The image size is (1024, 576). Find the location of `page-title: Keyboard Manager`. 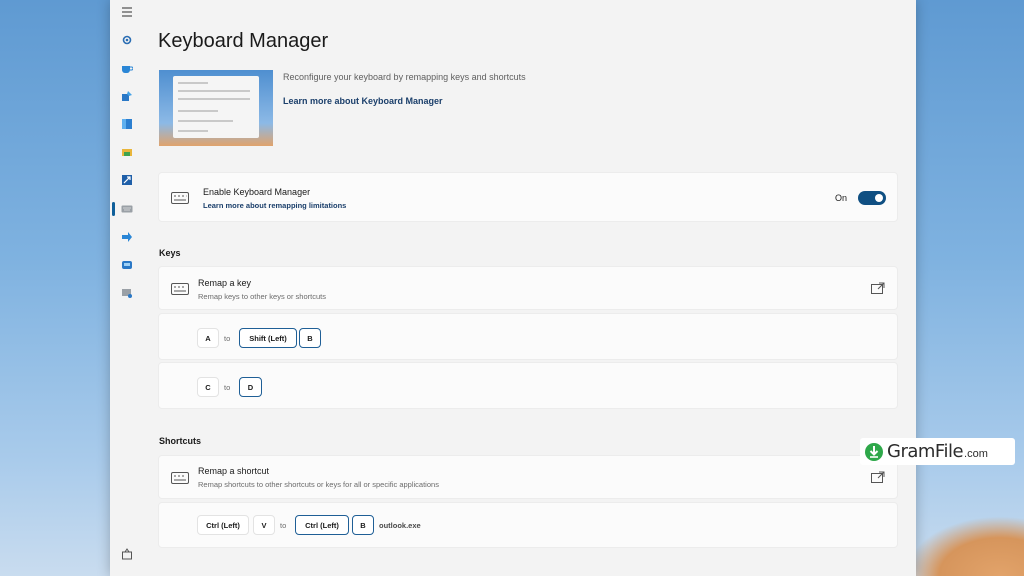

page-title: Keyboard Manager is located at coordinates (243, 41).